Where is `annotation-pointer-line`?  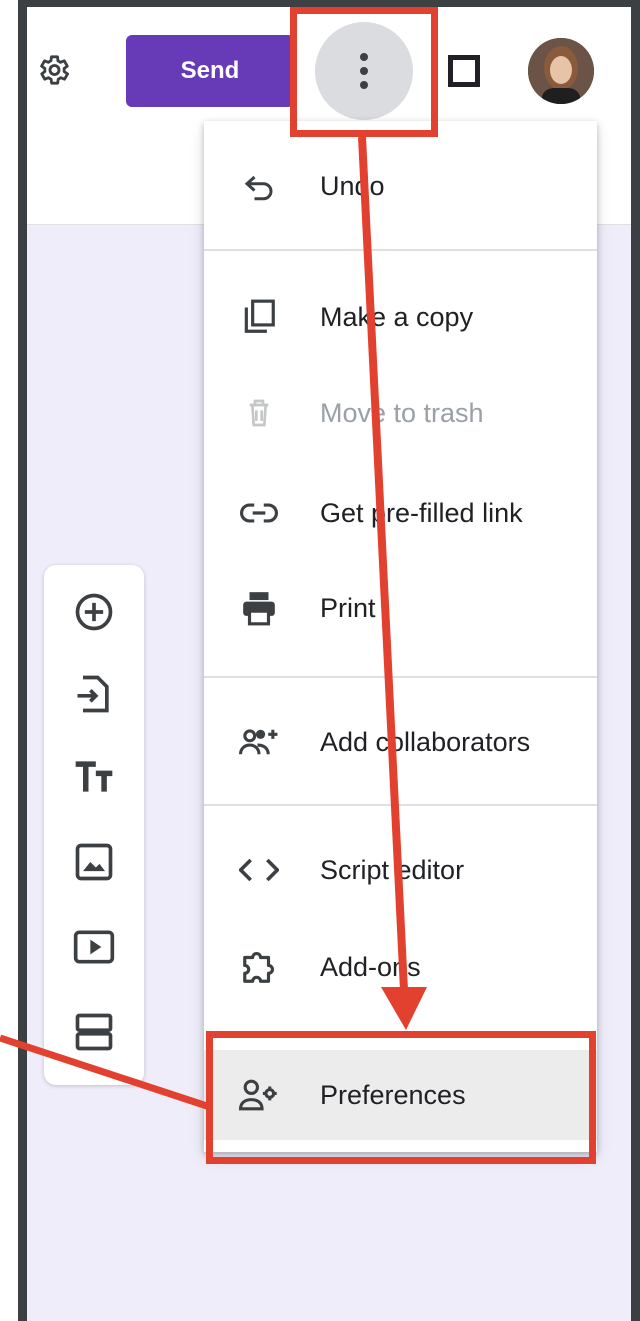
annotation-pointer-line is located at coordinates (106, 1072).